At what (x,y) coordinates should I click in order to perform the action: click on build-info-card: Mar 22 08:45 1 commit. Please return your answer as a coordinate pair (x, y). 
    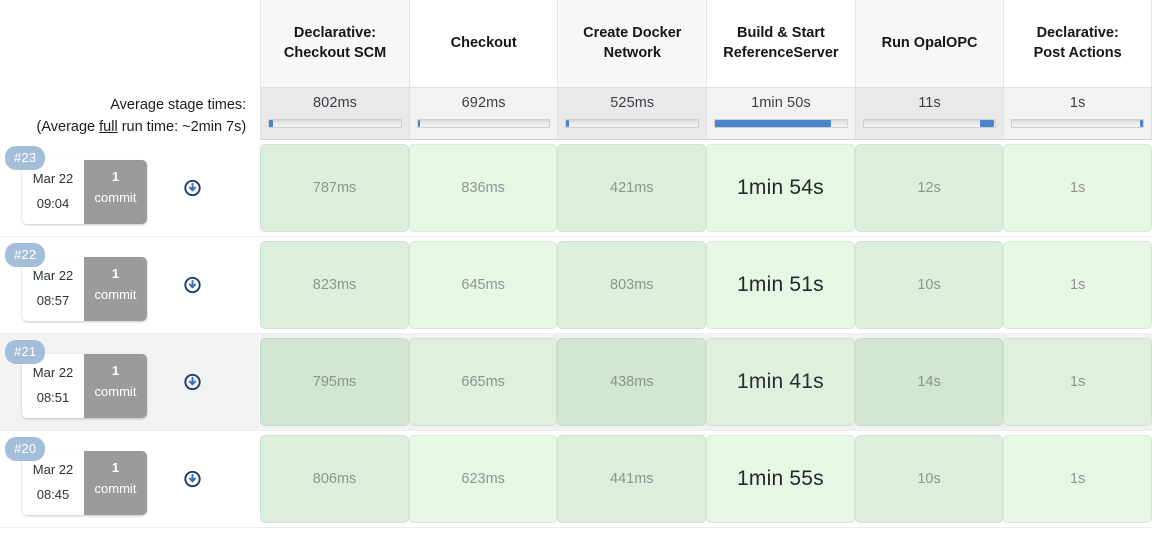
    Looking at the image, I should click on (84, 483).